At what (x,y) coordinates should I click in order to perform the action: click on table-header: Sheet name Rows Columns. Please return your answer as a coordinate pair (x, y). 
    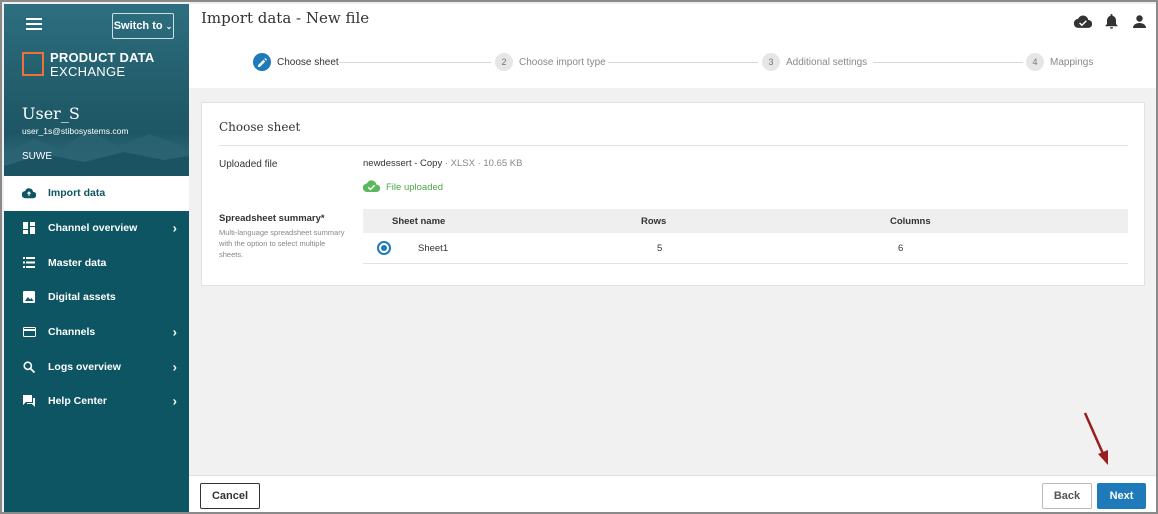
    Looking at the image, I should click on (745, 221).